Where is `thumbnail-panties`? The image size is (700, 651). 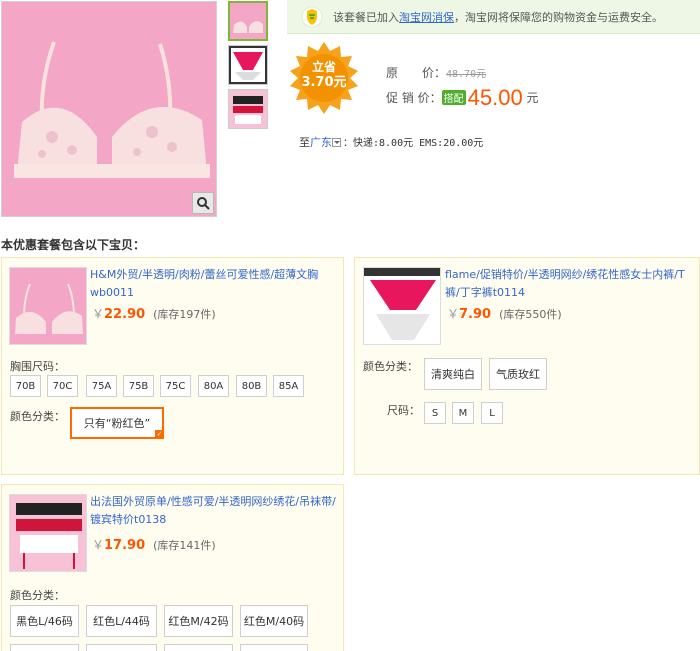
thumbnail-panties is located at coordinates (248, 65).